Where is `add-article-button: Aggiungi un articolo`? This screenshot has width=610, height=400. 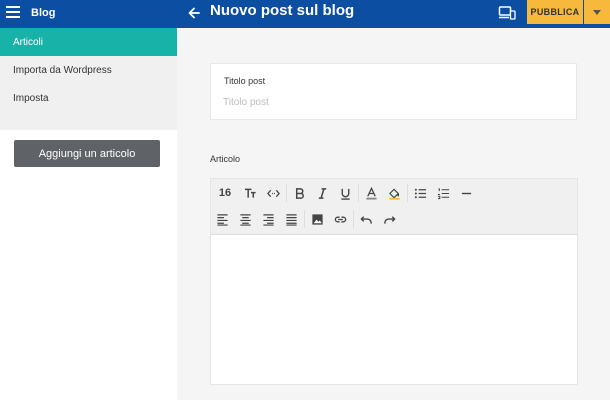
add-article-button: Aggiungi un articolo is located at coordinates (87, 153).